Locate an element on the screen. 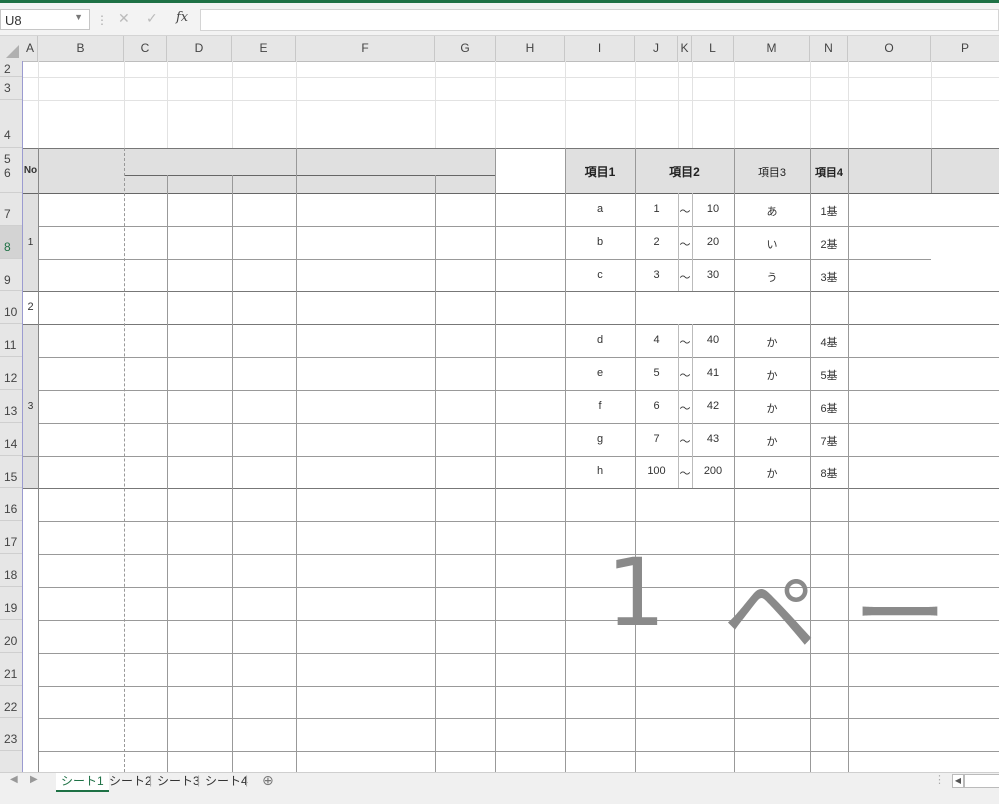 Image resolution: width=999 pixels, height=804 pixels. page-watermark-text: ペ is located at coordinates (770, 615).